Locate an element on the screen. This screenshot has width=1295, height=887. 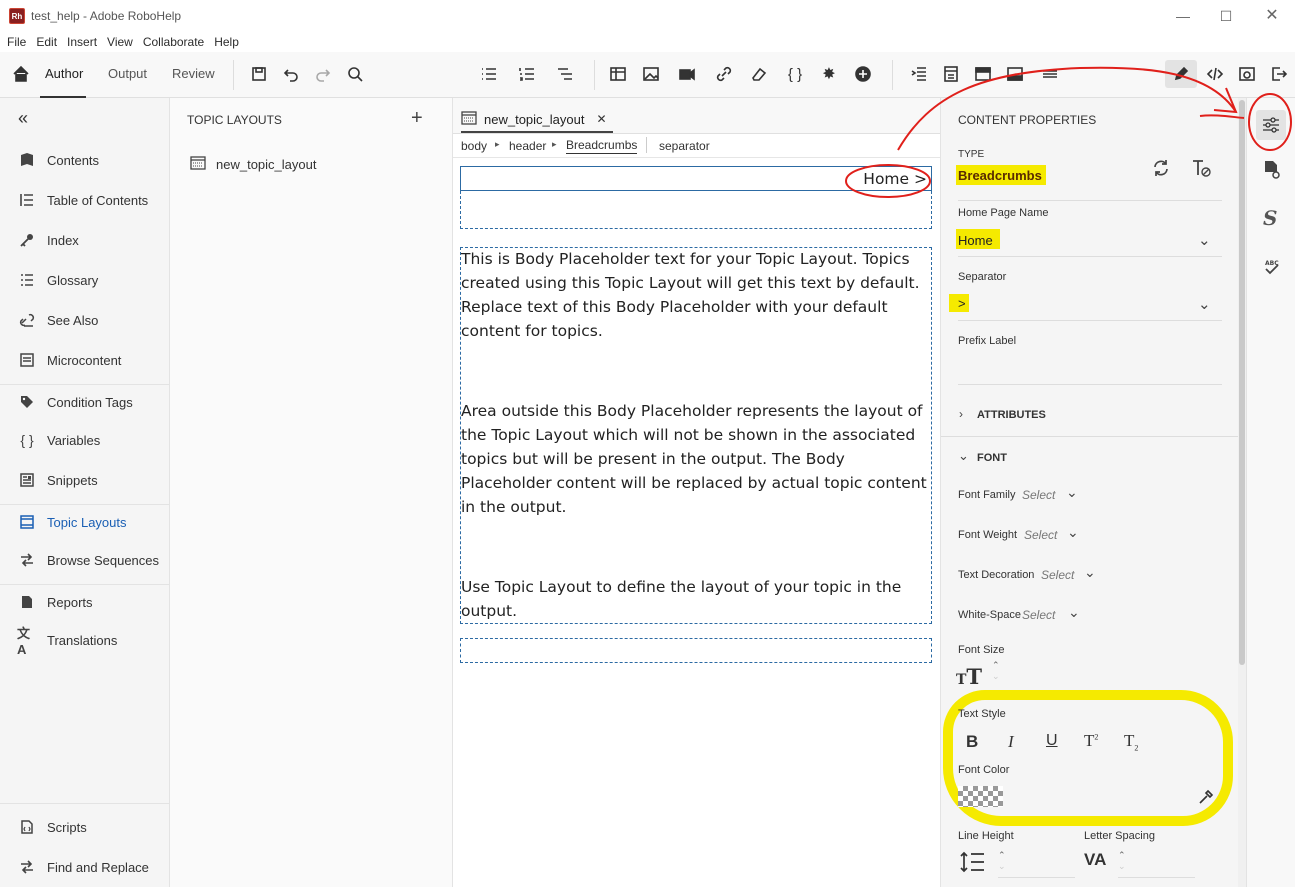
font-section: FONT is located at coordinates (992, 458).